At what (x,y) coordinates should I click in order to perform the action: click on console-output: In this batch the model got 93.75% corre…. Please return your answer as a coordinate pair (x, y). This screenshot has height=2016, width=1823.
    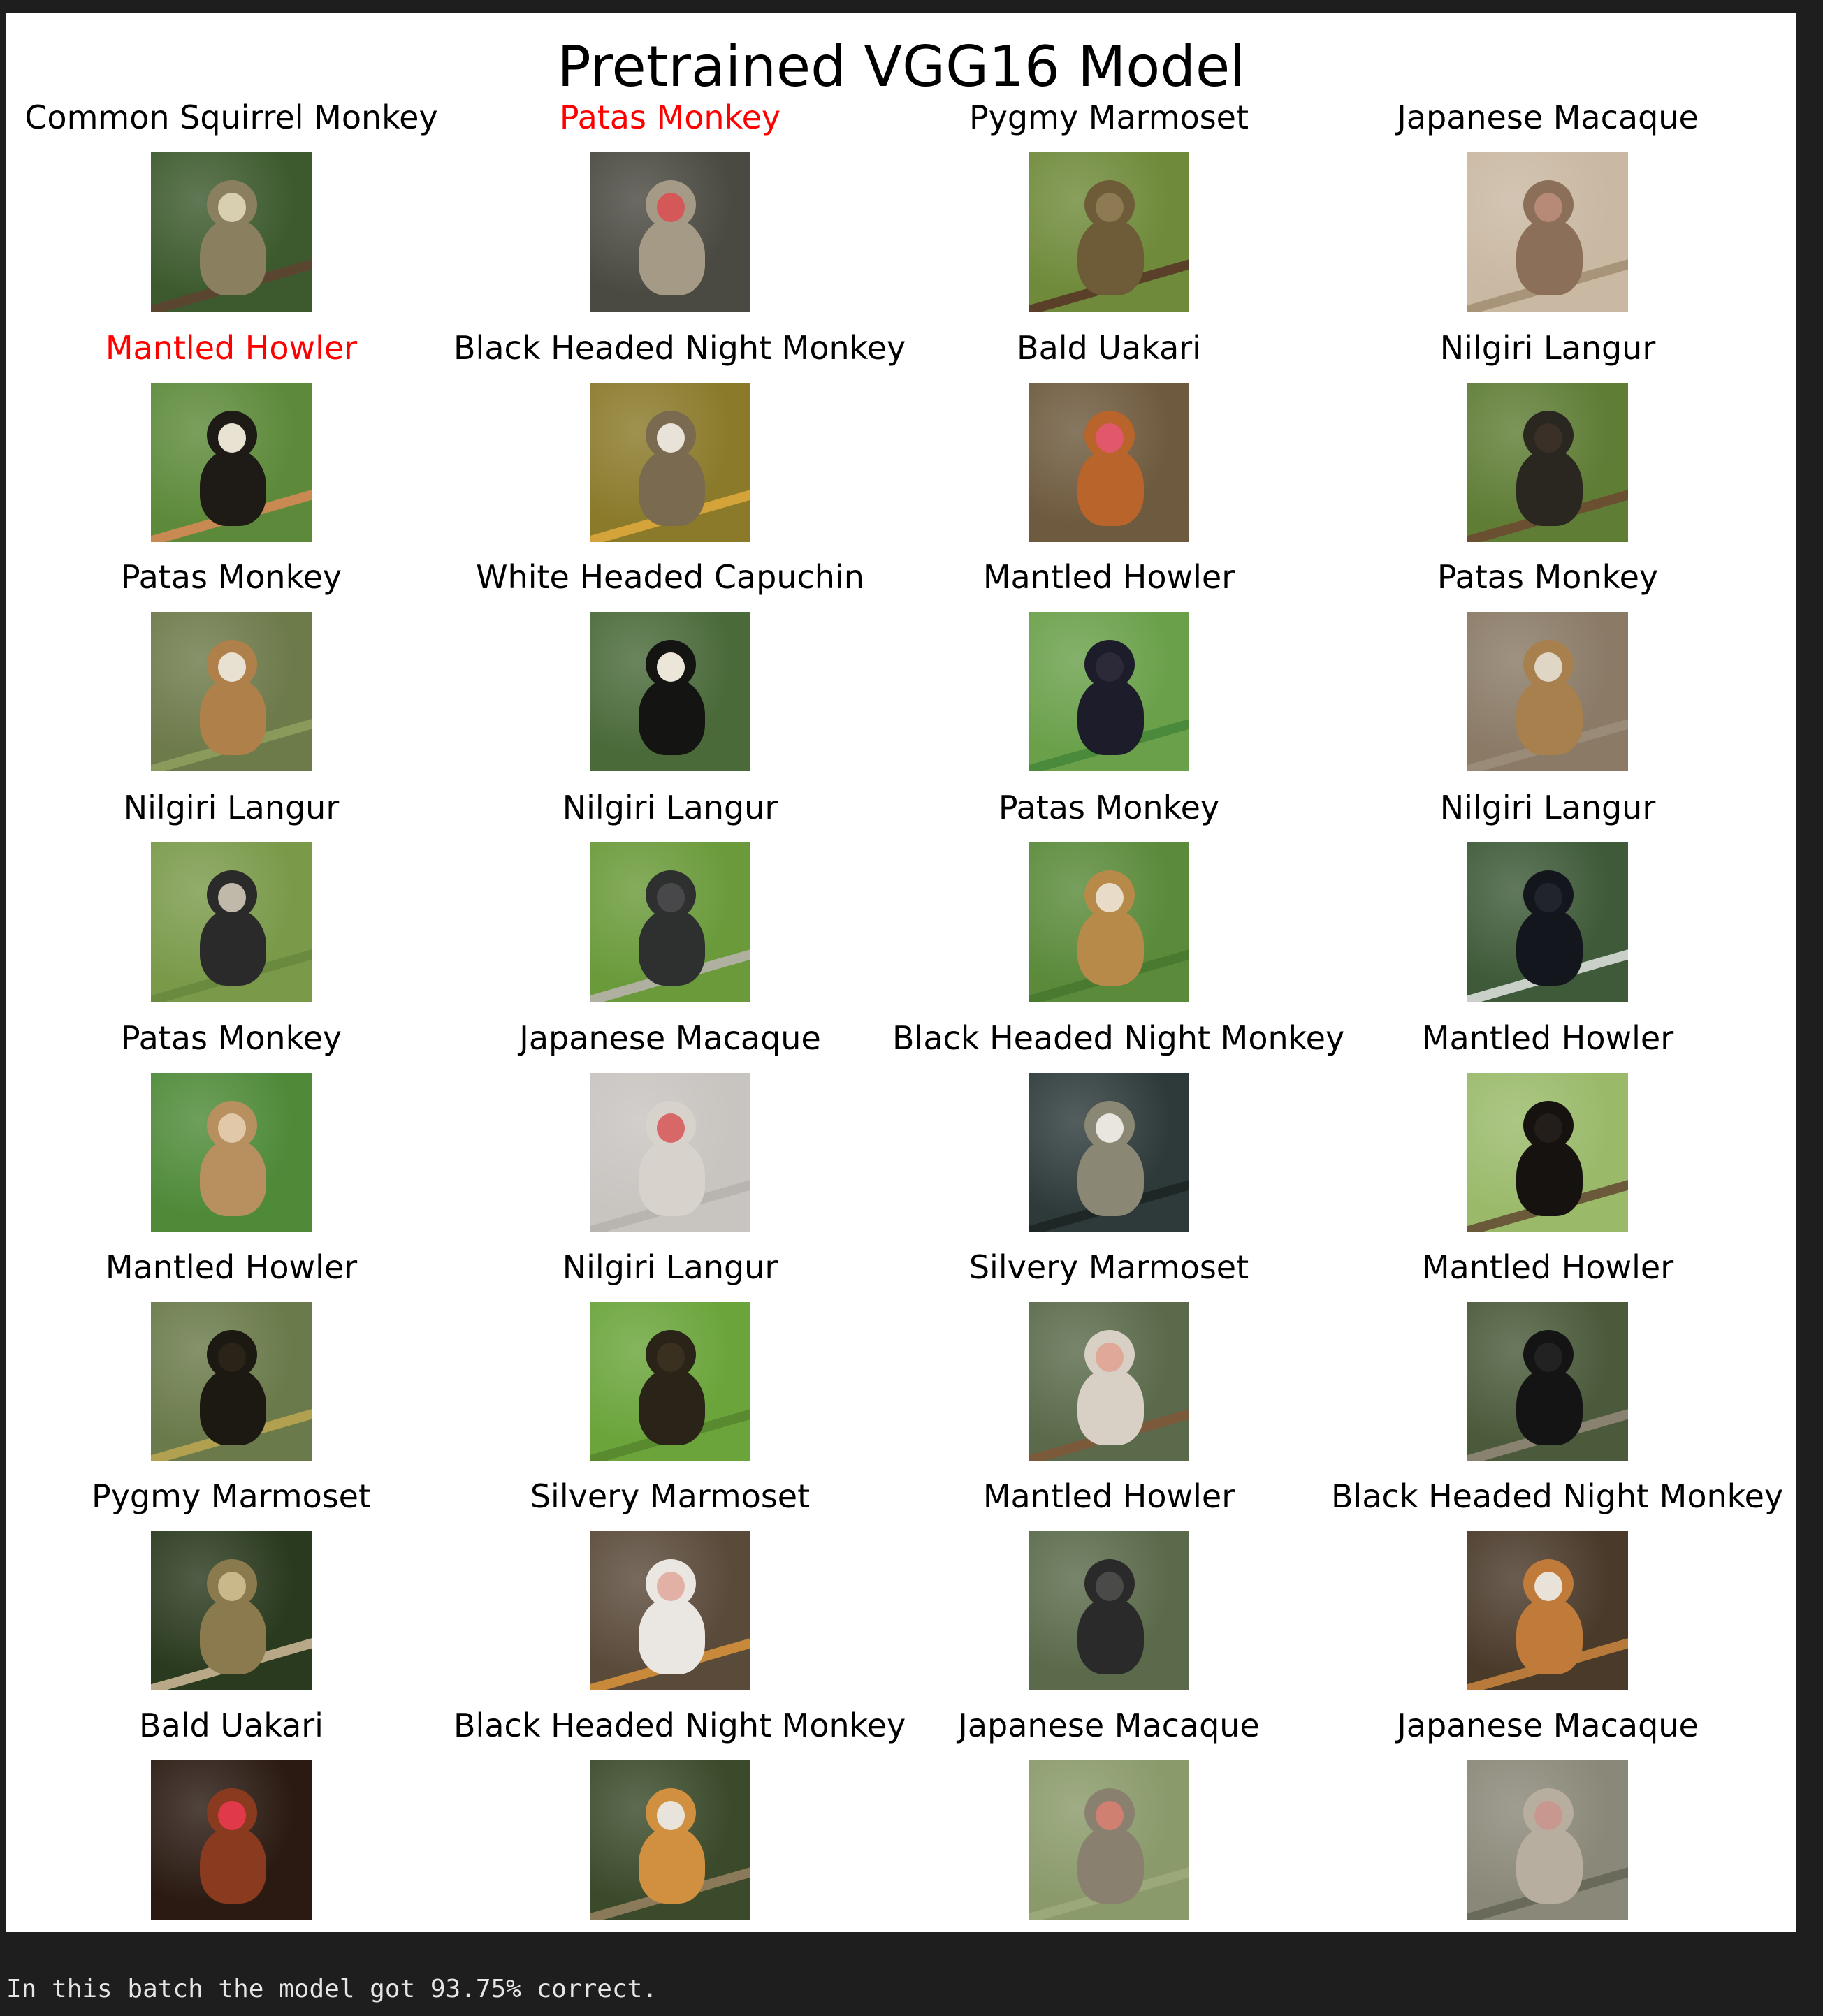
    Looking at the image, I should click on (332, 1989).